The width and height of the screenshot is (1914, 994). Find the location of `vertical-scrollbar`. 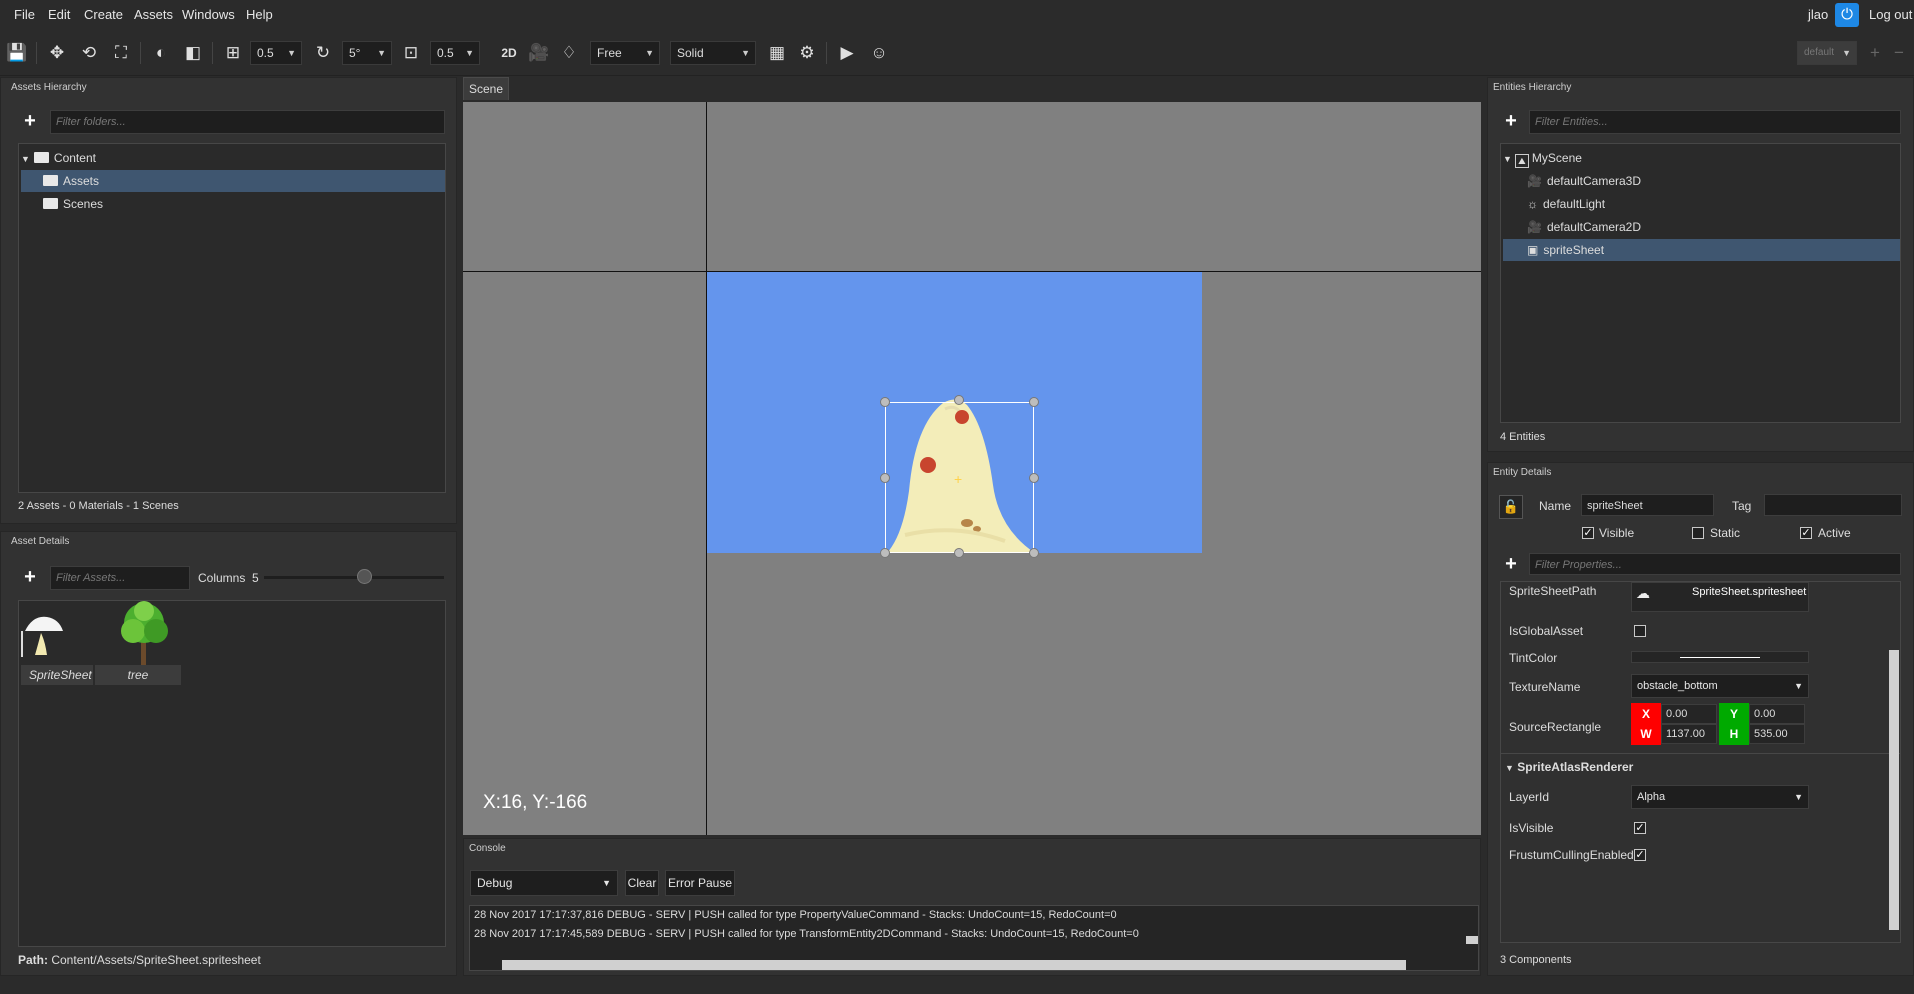

vertical-scrollbar is located at coordinates (1472, 940).